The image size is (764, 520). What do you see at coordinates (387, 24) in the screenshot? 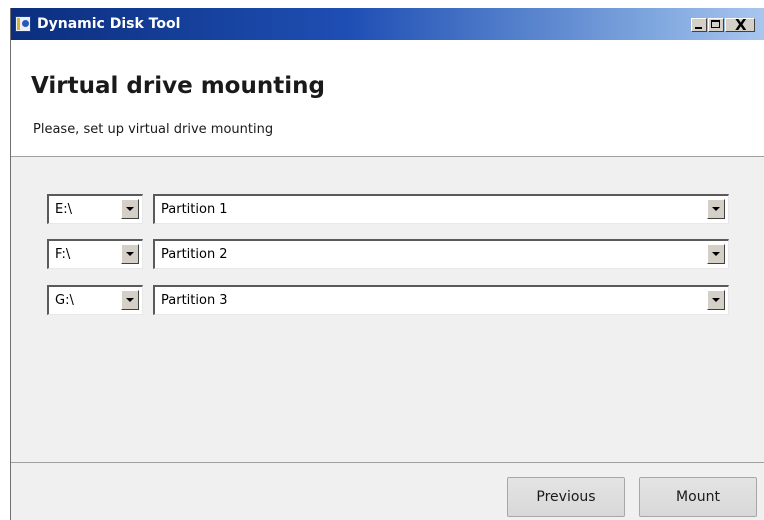
I see `title-bar: Dynamic Disk Tool X` at bounding box center [387, 24].